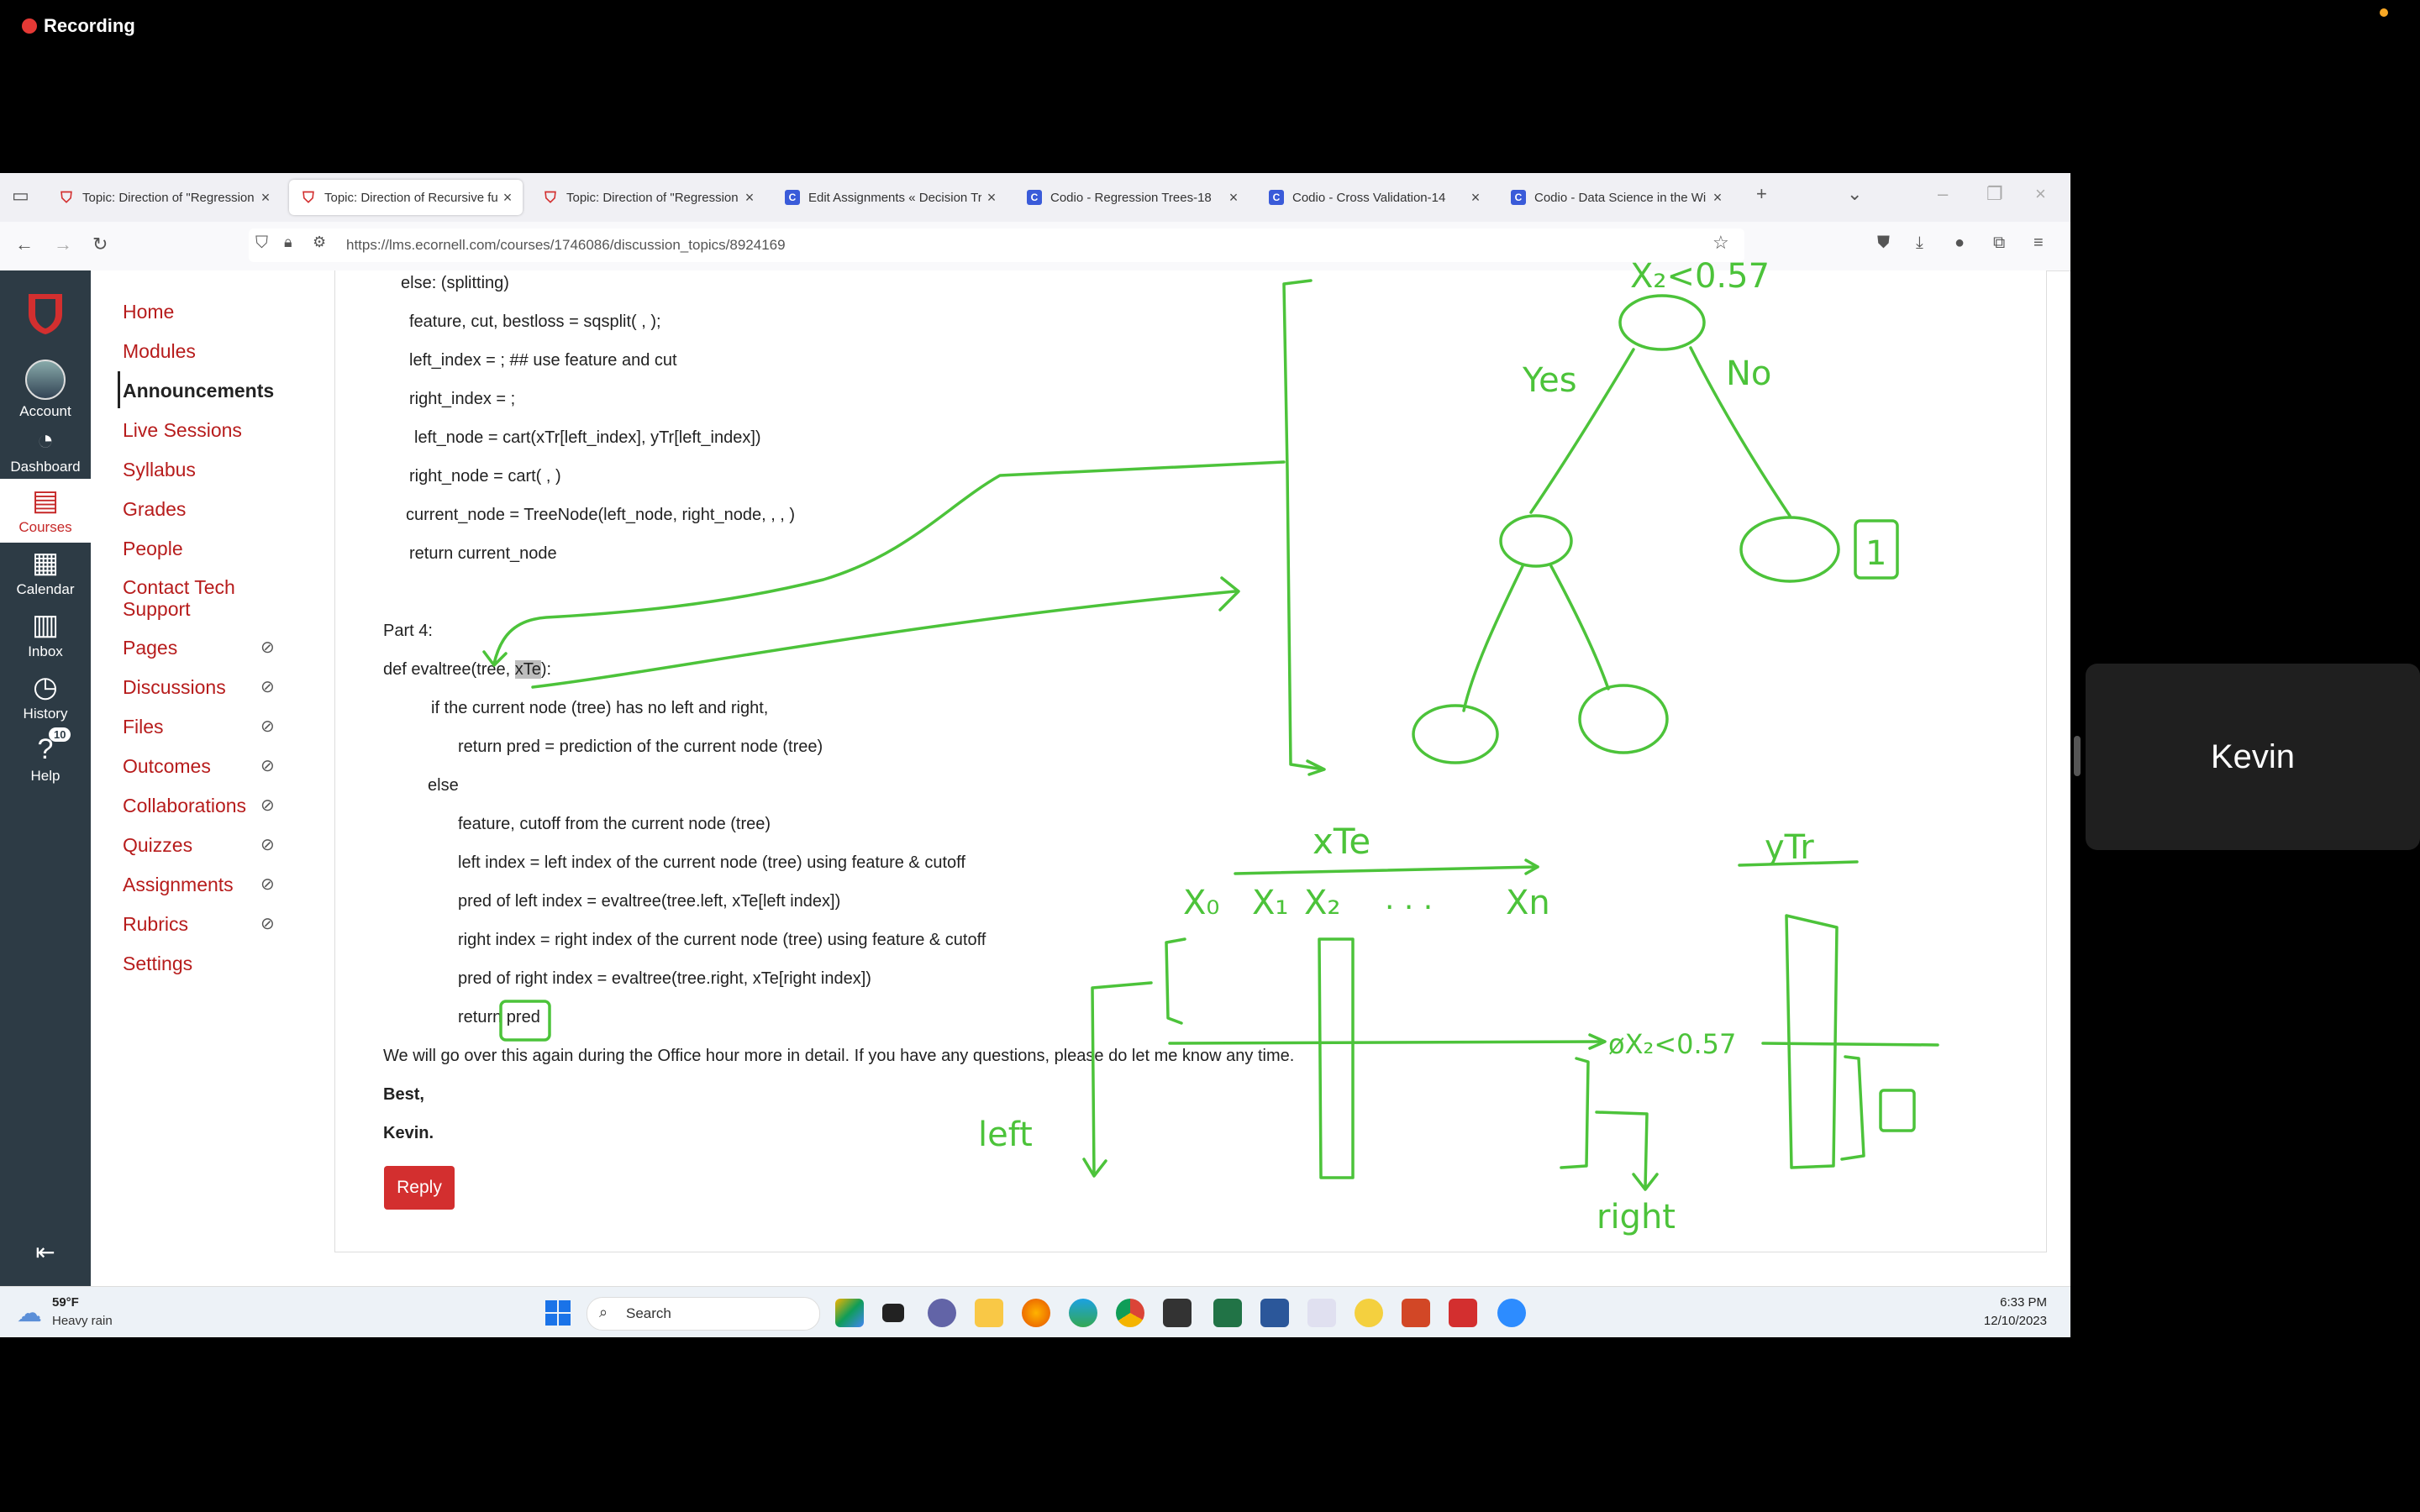 This screenshot has height=1512, width=2420. Describe the element at coordinates (45, 714) in the screenshot. I see `nav-label: History` at that location.